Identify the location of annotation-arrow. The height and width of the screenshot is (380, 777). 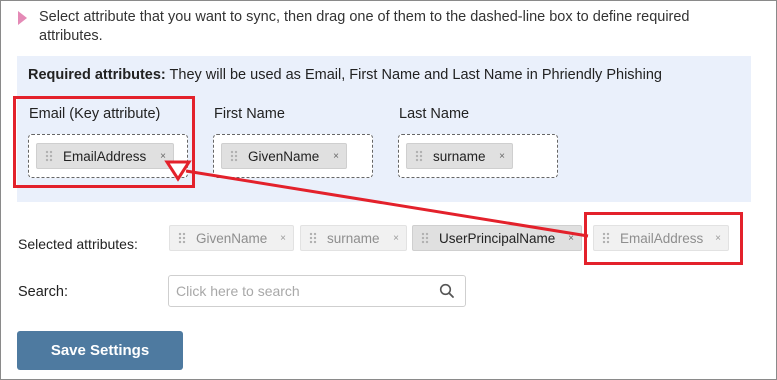
(376, 199).